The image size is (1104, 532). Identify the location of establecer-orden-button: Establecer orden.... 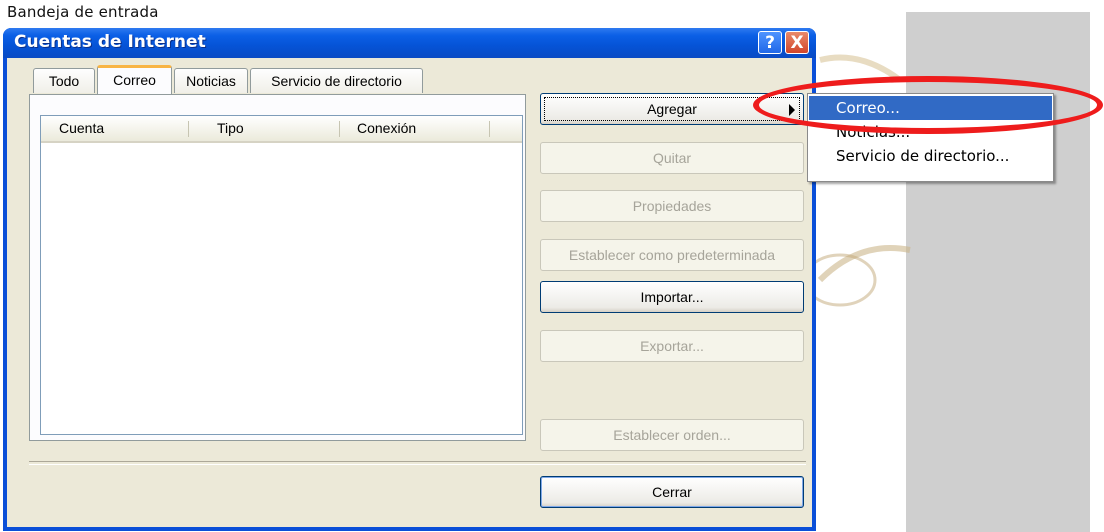
(672, 435).